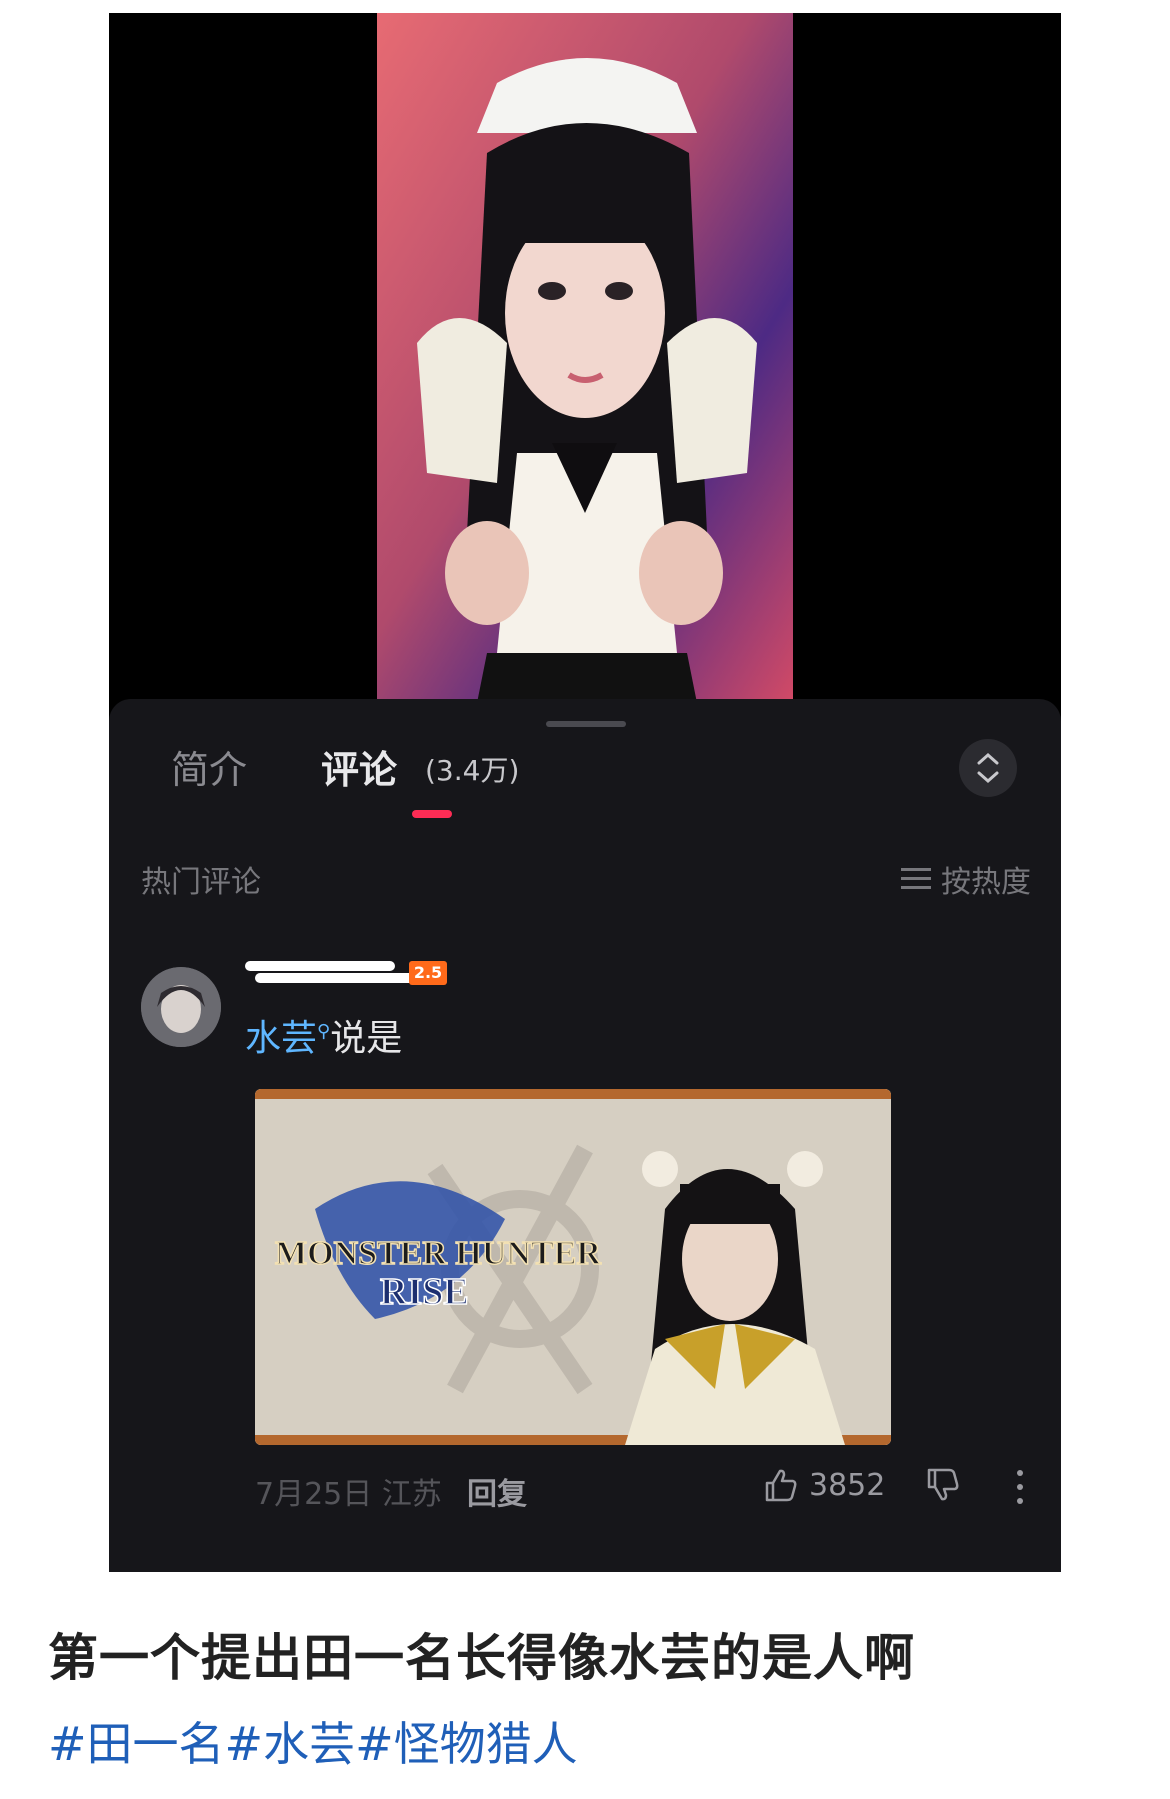 The height and width of the screenshot is (1799, 1170). I want to click on thumbs-up-icon, so click(781, 1485).